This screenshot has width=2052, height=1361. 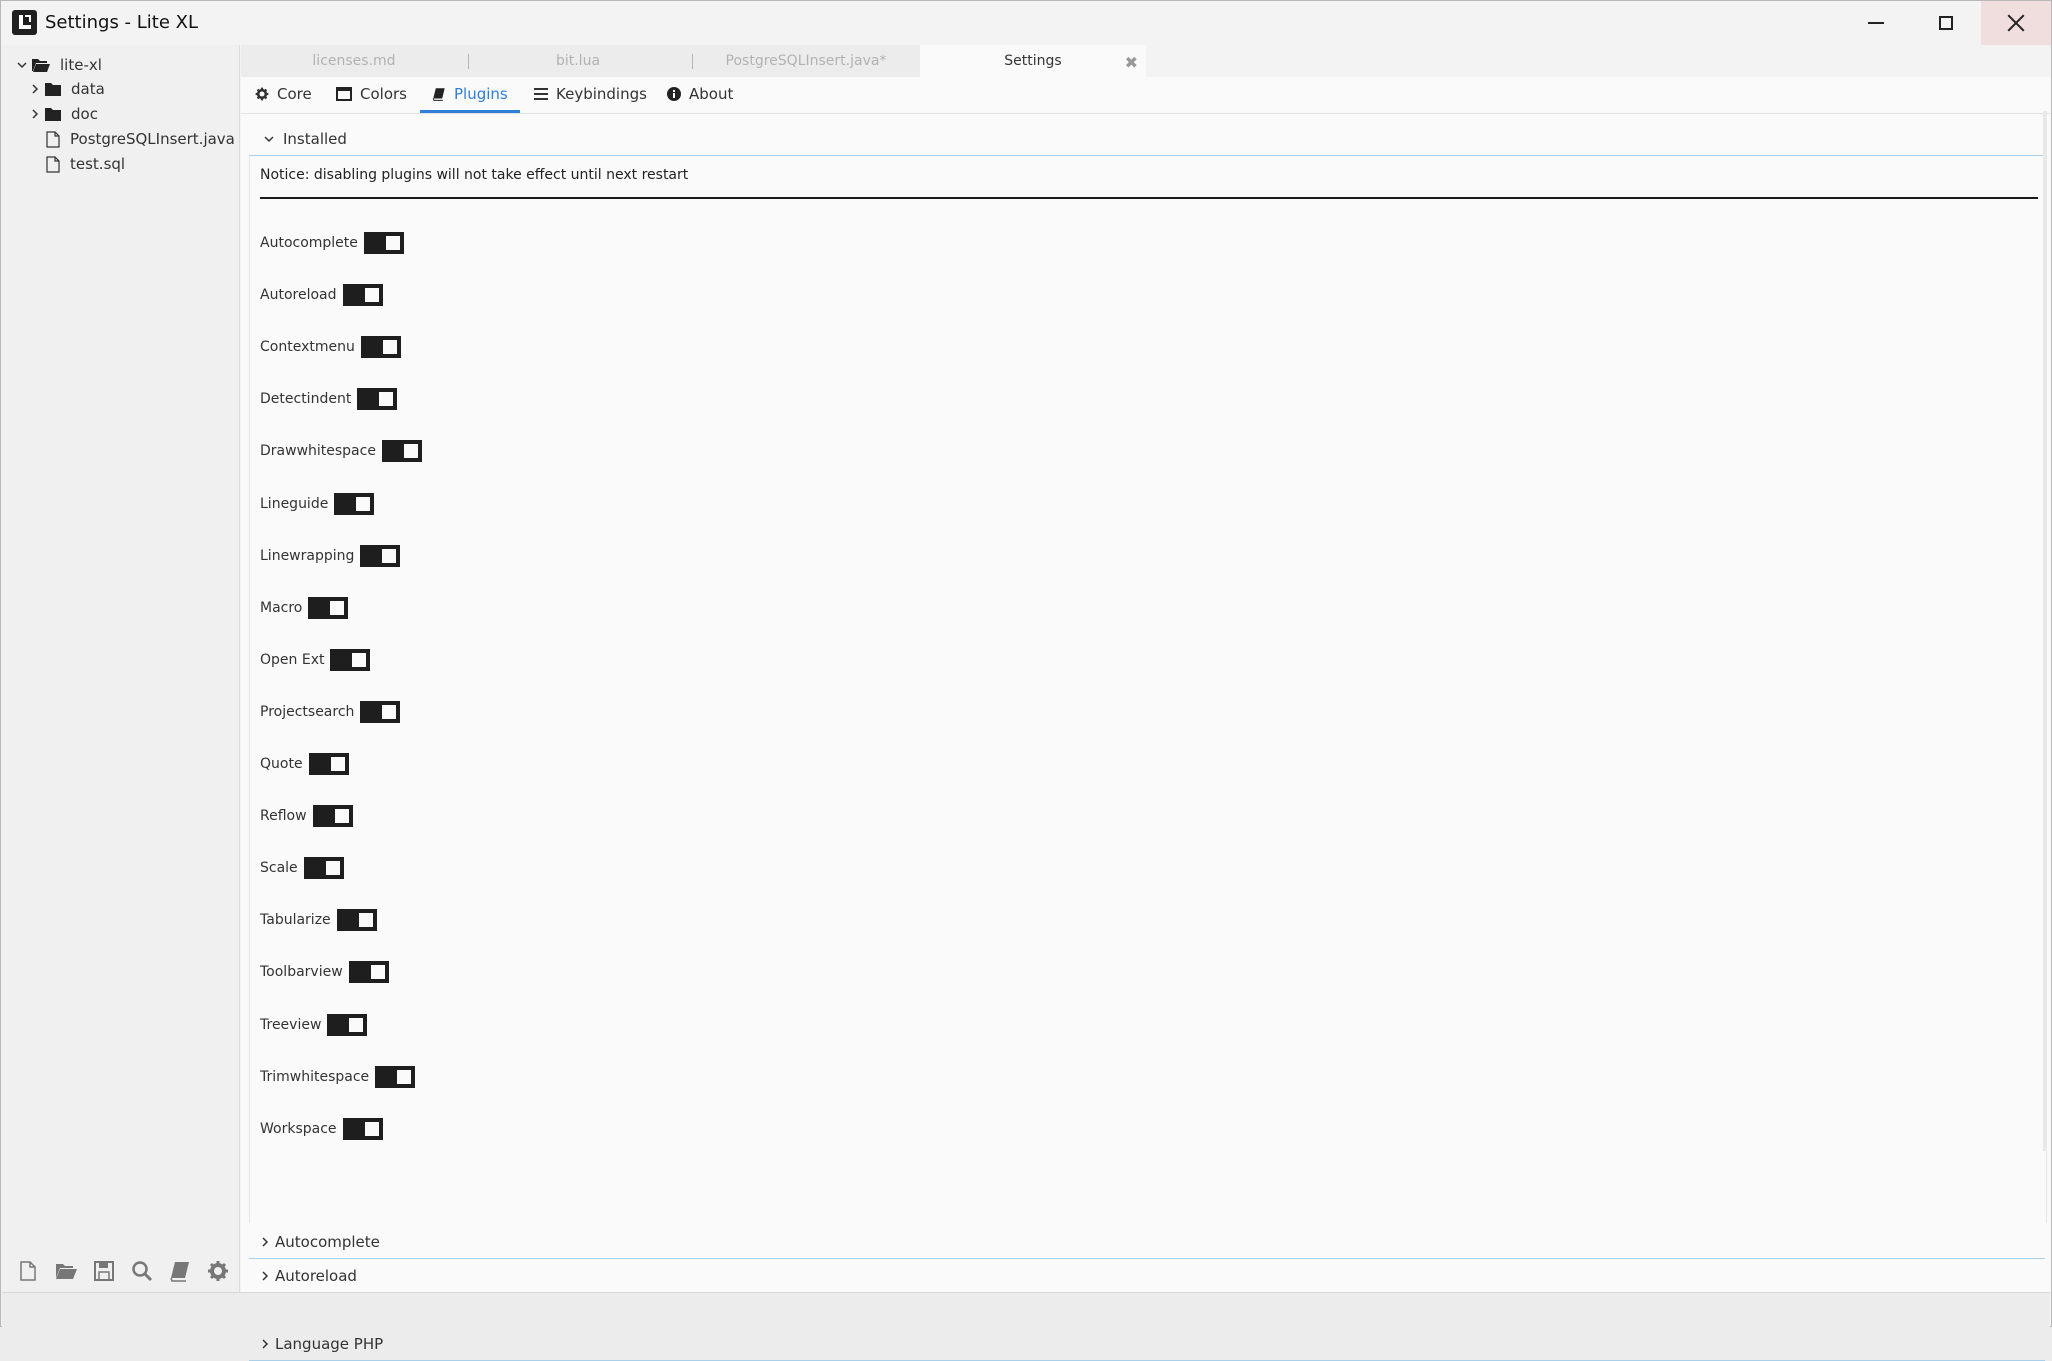 What do you see at coordinates (301, 972) in the screenshot?
I see `plugin-label: Toolbarview` at bounding box center [301, 972].